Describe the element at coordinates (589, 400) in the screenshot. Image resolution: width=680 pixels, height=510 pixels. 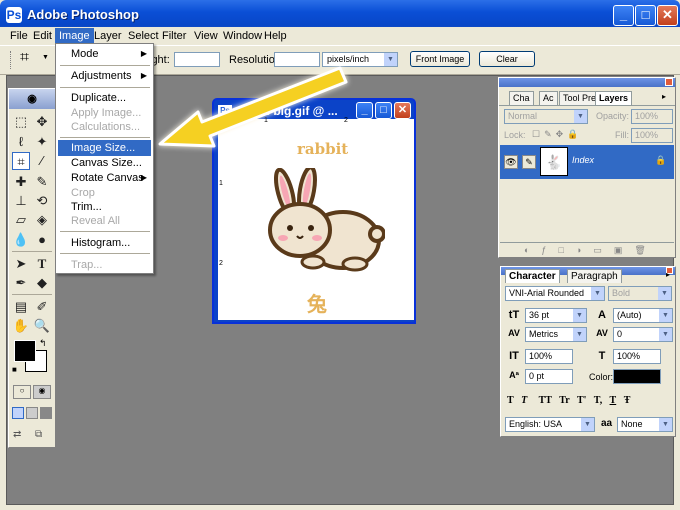
I see `type-style-buttons: T T TT Tr T' T, T Ŧ` at that location.